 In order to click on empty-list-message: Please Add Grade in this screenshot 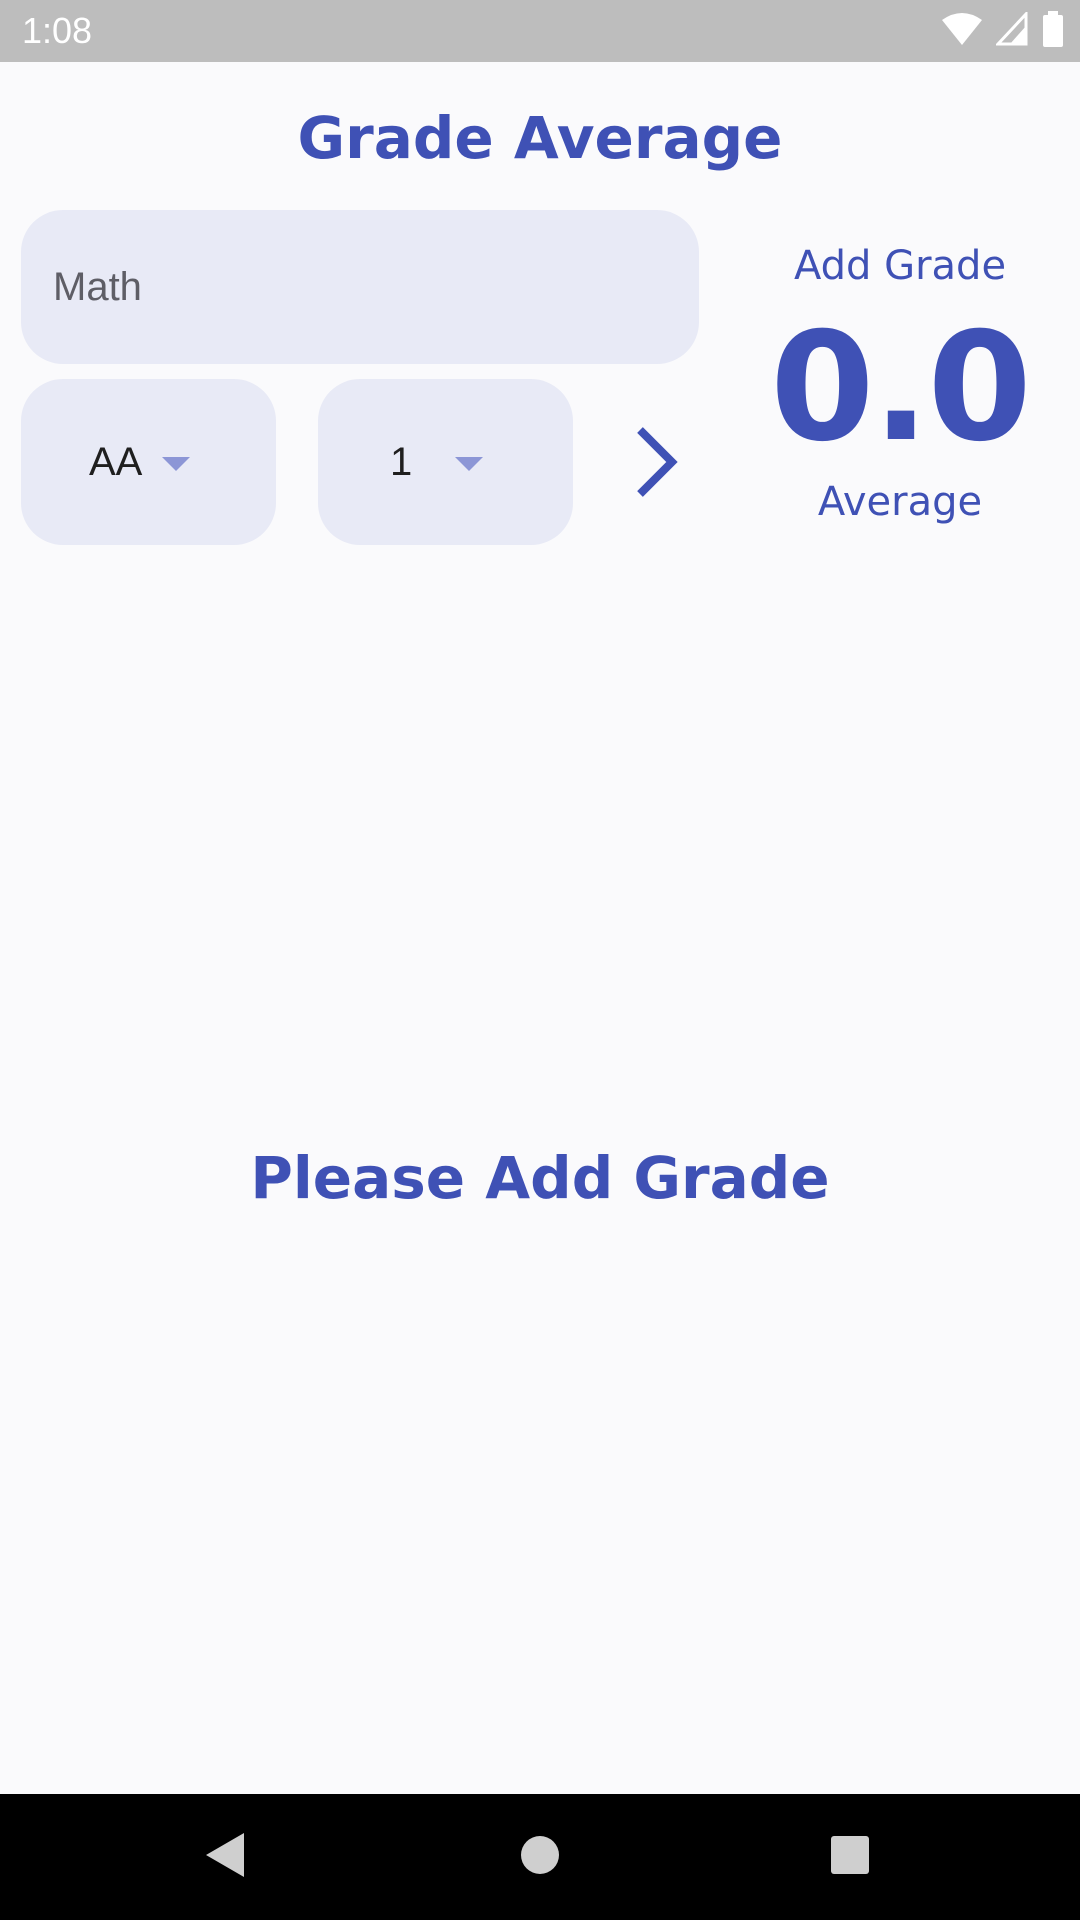, I will do `click(540, 1178)`.